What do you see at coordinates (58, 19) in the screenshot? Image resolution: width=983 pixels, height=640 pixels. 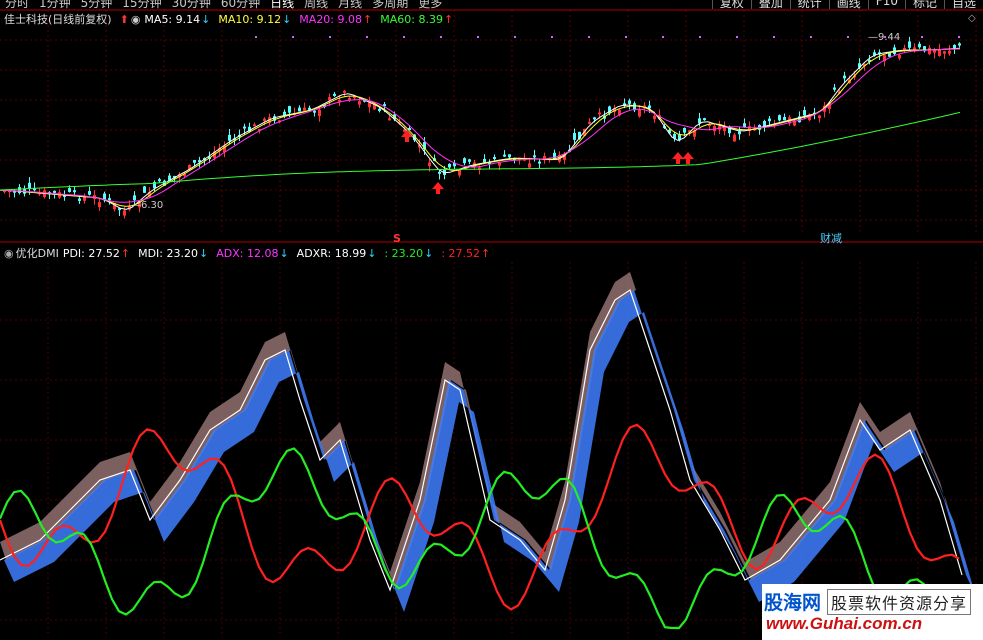 I see `stock-title: 佳士科技(日线前复权)` at bounding box center [58, 19].